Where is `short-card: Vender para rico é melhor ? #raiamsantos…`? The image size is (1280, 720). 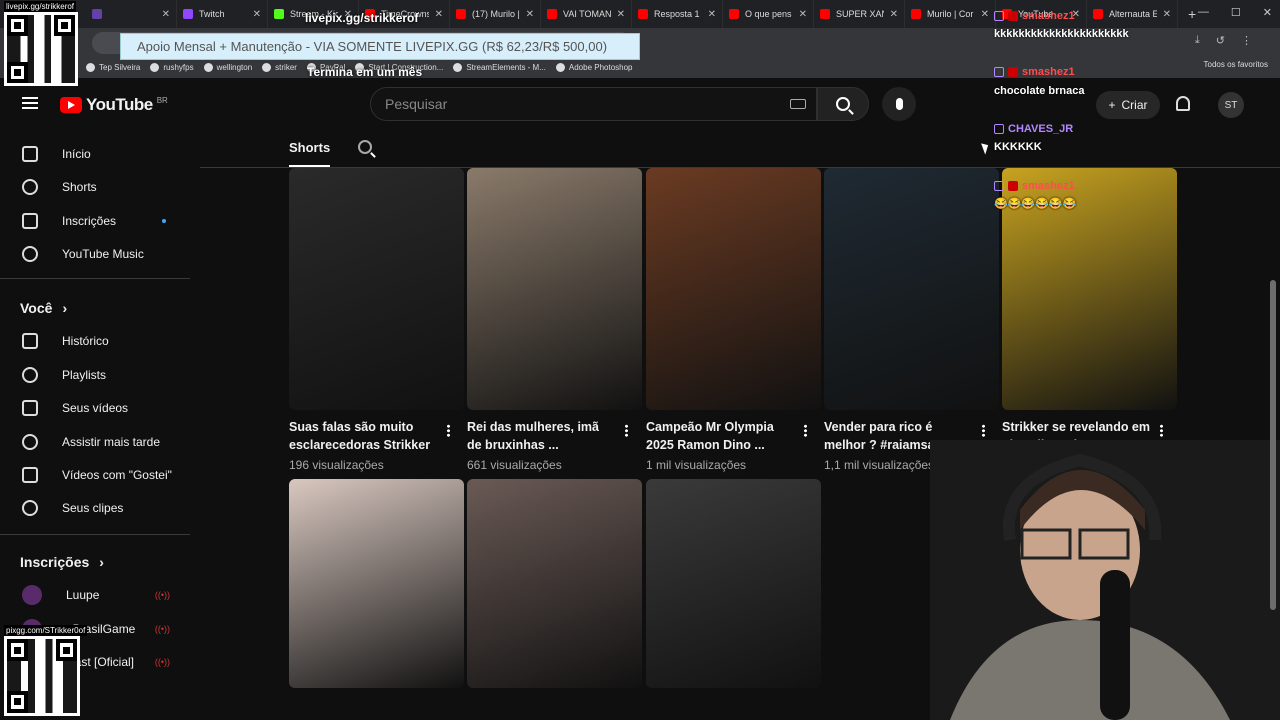
short-card: Vender para rico é melhor ? #raiamsantos… is located at coordinates (911, 320).